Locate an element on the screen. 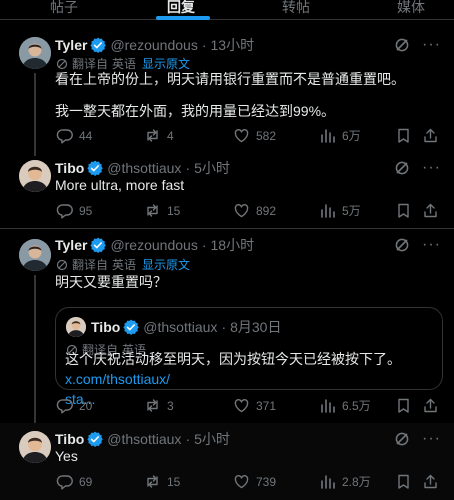 This screenshot has width=454, height=500. views-button: 6.5万 is located at coordinates (345, 405).